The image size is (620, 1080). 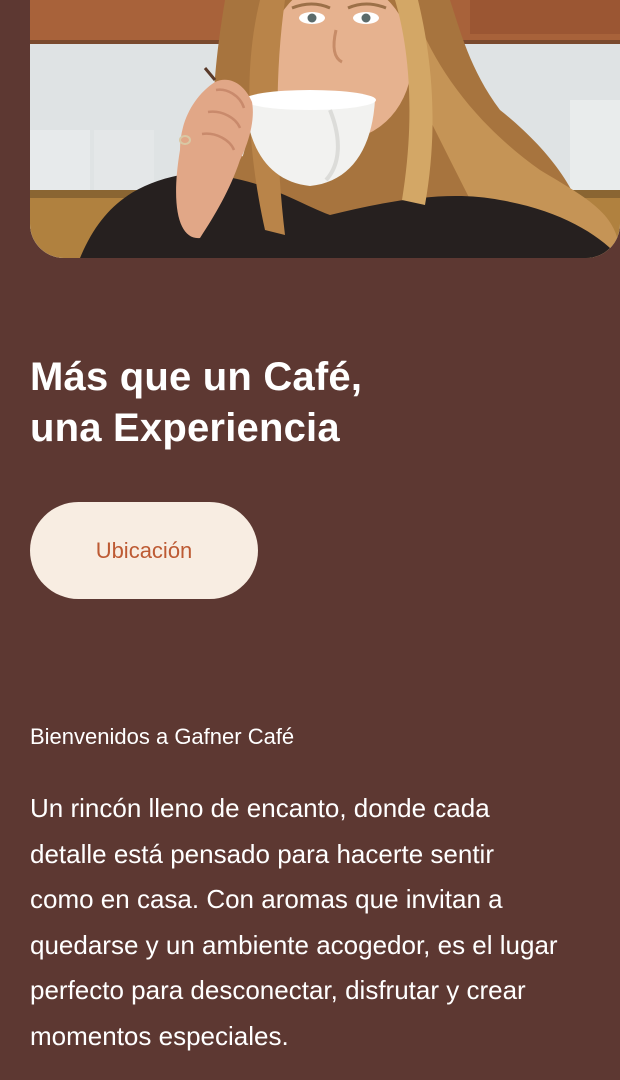 What do you see at coordinates (159, 1035) in the screenshot?
I see `description-line: momentos especiales.` at bounding box center [159, 1035].